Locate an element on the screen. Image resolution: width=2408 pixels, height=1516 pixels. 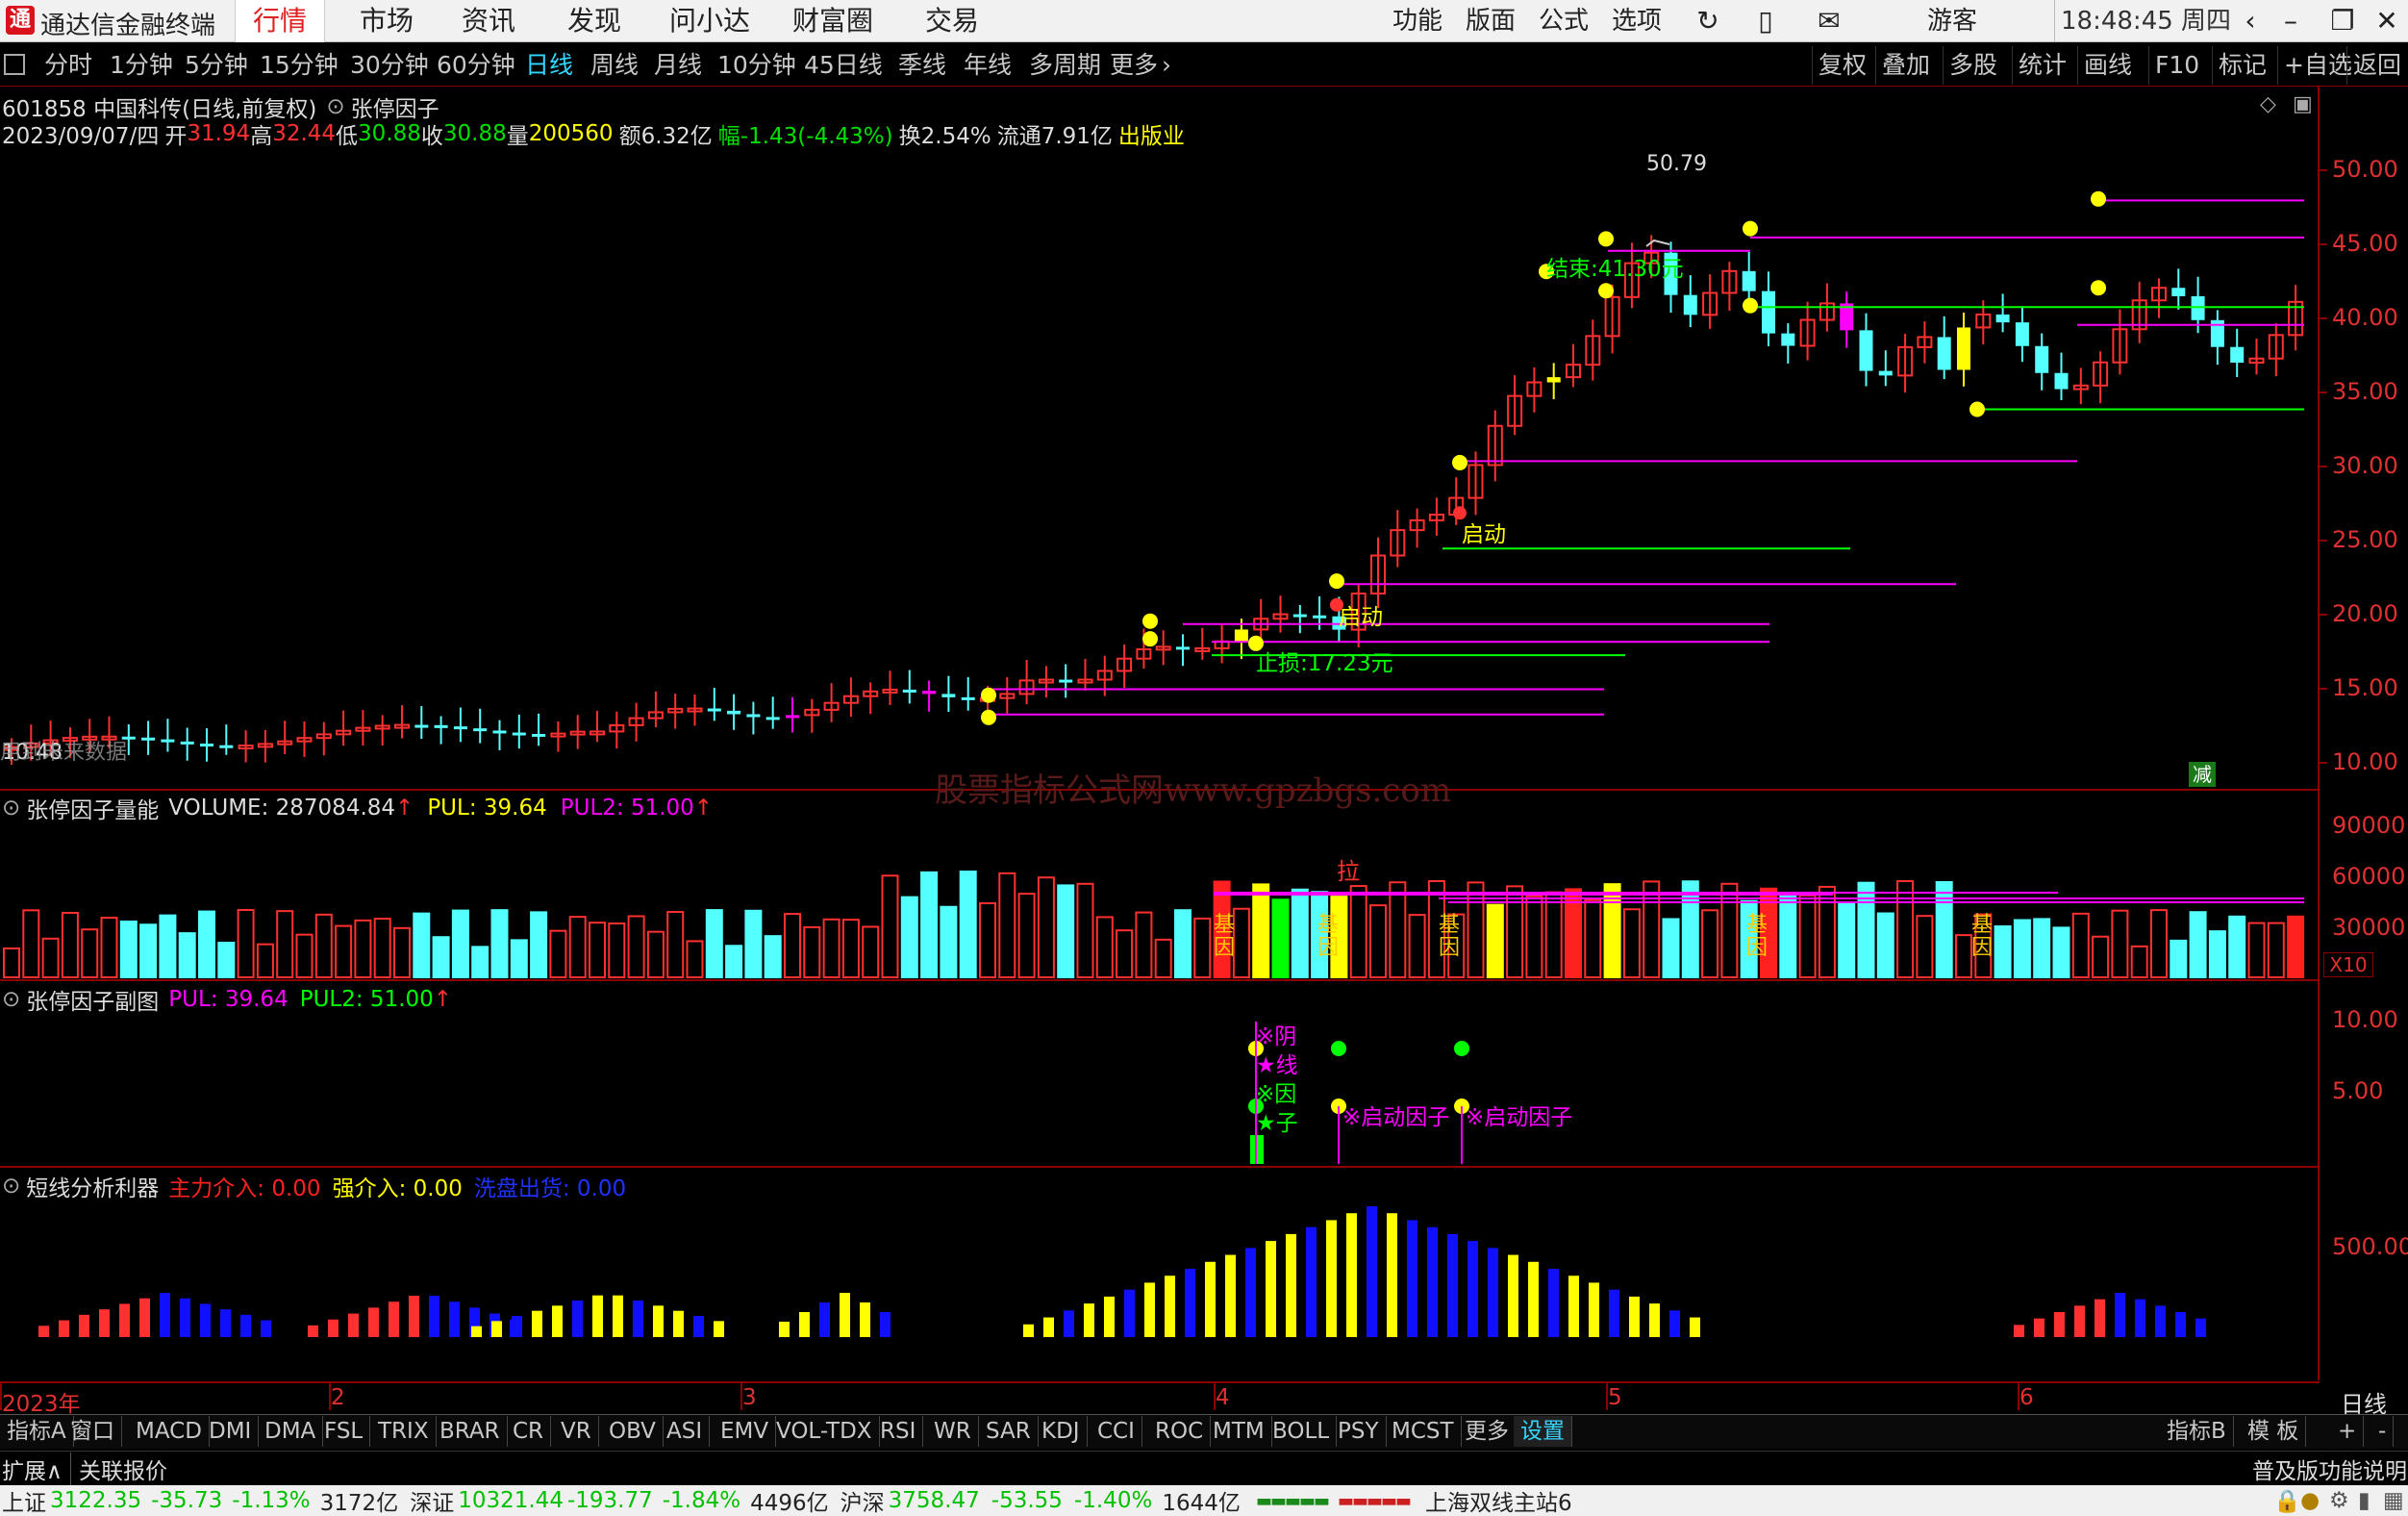
expand-button: 扩展∧ is located at coordinates (36, 1469).